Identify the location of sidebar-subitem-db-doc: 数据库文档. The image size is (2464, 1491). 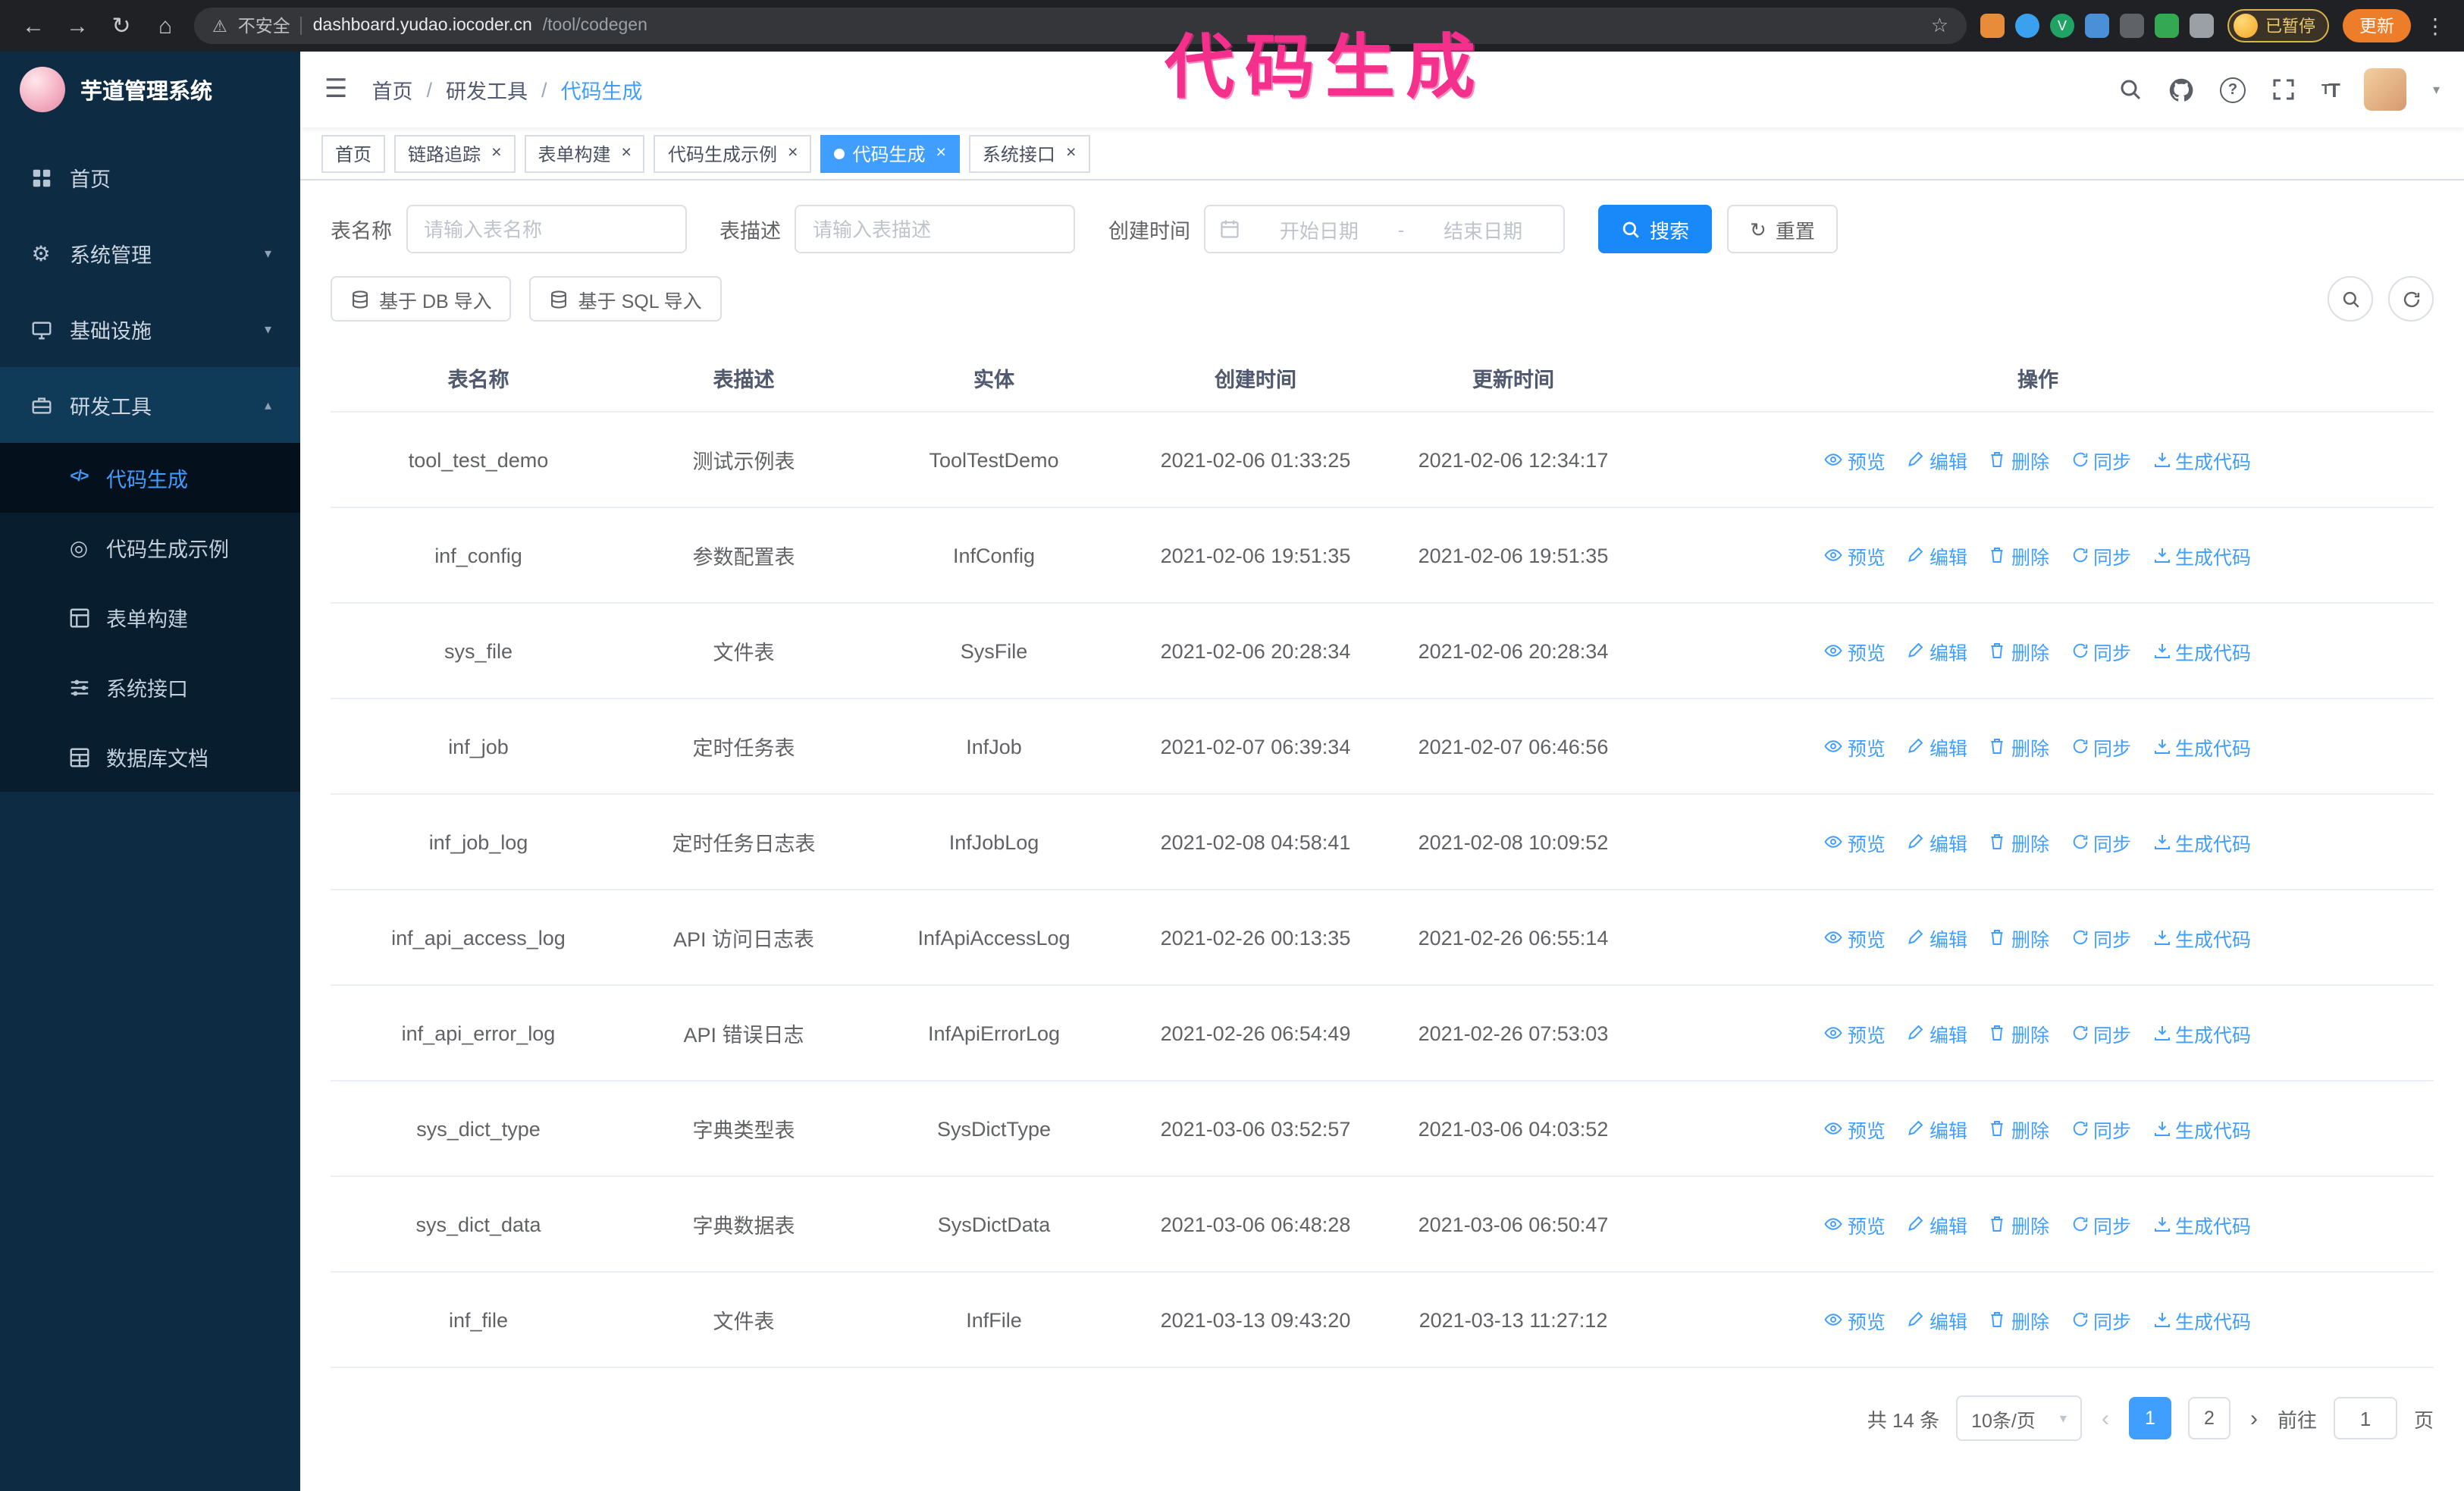
(150, 757).